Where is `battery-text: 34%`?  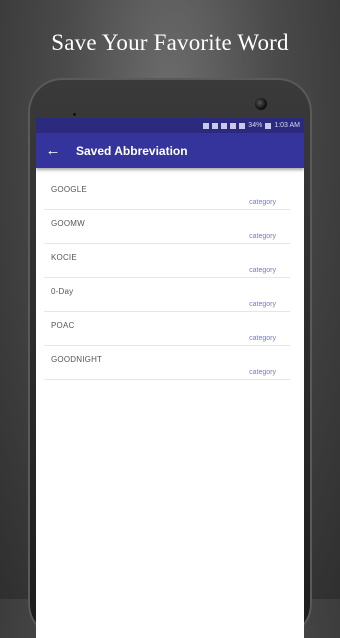 battery-text: 34% is located at coordinates (255, 125).